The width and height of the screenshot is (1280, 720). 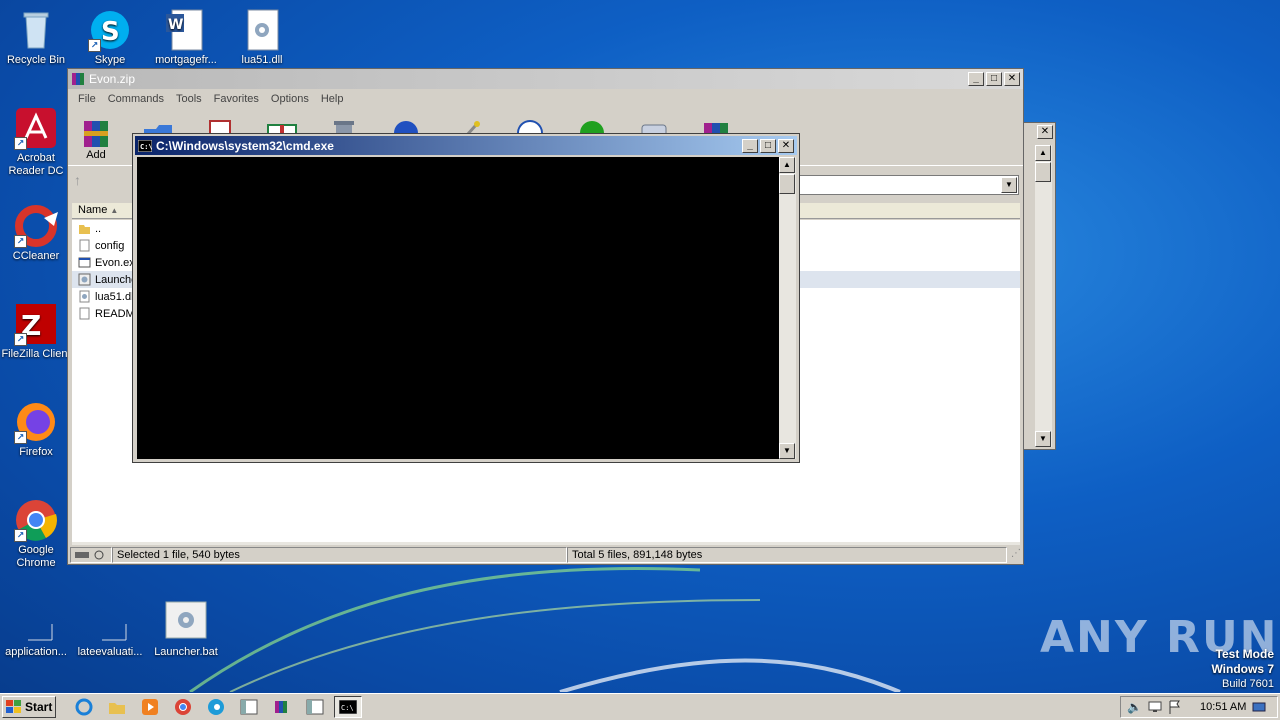 I want to click on system-tray: 🔈 10:51 AM, so click(x=1199, y=707).